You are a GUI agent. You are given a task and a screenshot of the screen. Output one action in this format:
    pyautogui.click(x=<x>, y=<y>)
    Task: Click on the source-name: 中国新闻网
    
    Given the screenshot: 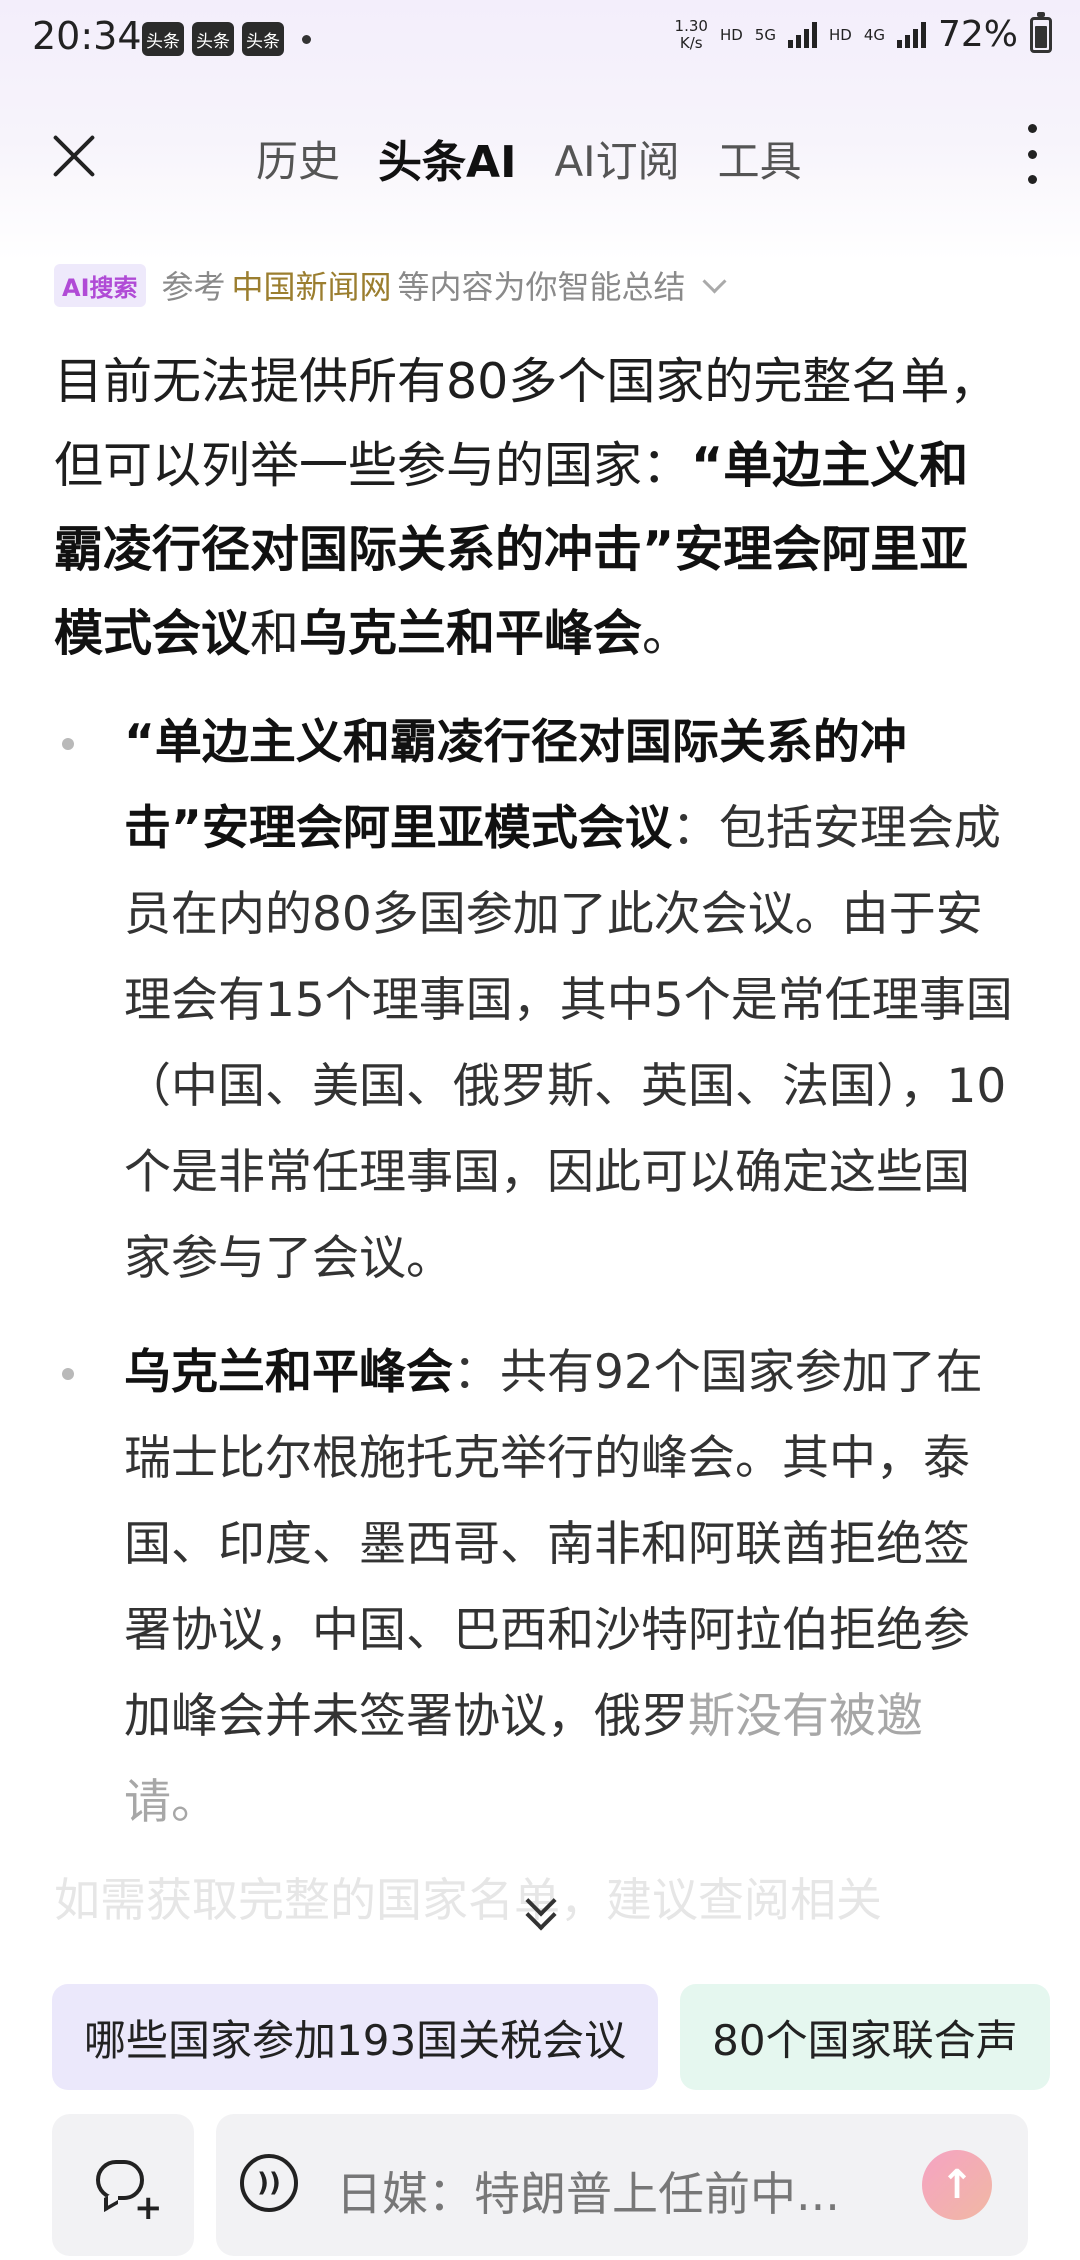 What is the action you would take?
    pyautogui.click(x=311, y=287)
    